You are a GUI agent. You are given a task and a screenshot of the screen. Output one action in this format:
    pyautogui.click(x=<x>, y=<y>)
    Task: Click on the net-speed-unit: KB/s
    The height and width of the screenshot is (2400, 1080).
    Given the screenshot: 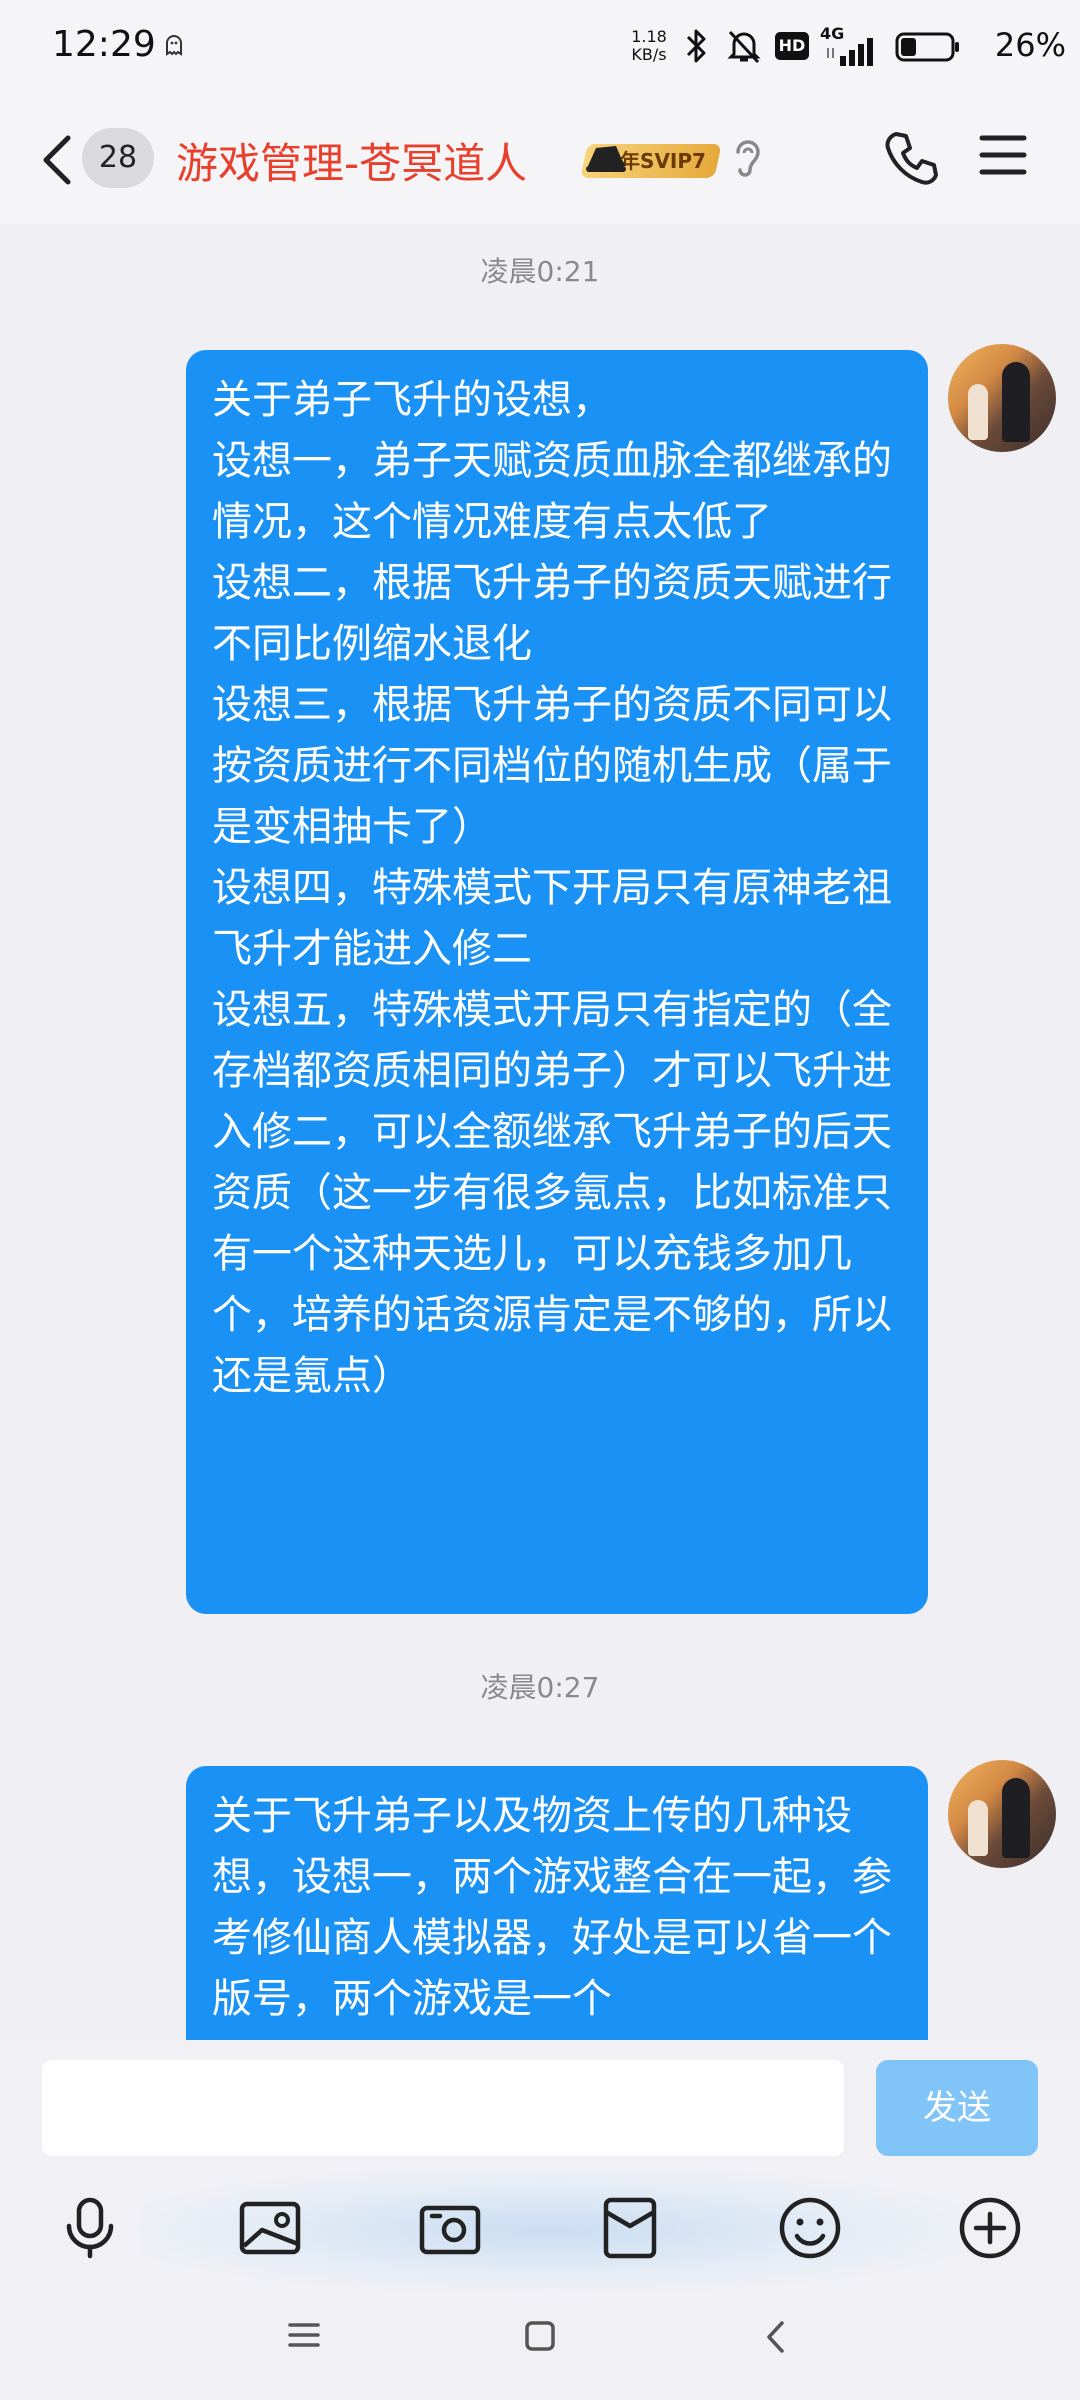 What is the action you would take?
    pyautogui.click(x=649, y=54)
    